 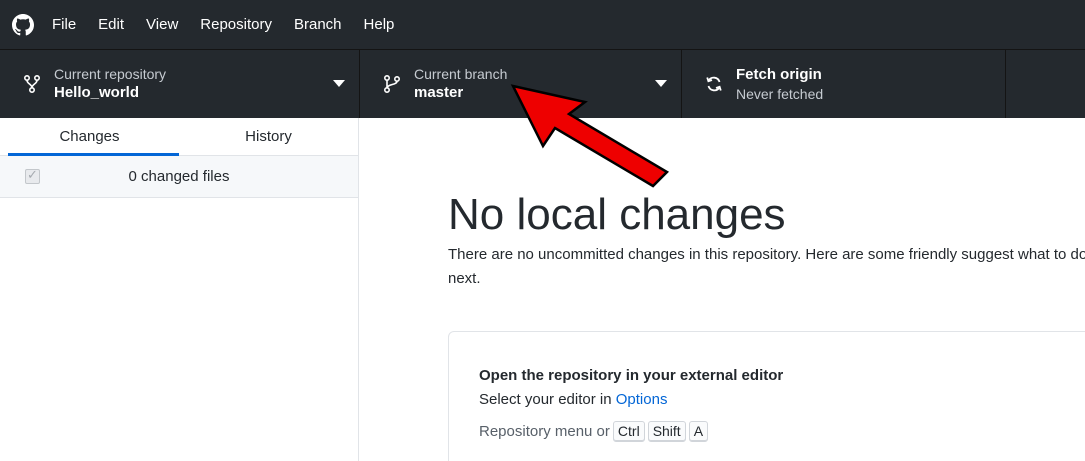 I want to click on menu-view: View, so click(x=162, y=24).